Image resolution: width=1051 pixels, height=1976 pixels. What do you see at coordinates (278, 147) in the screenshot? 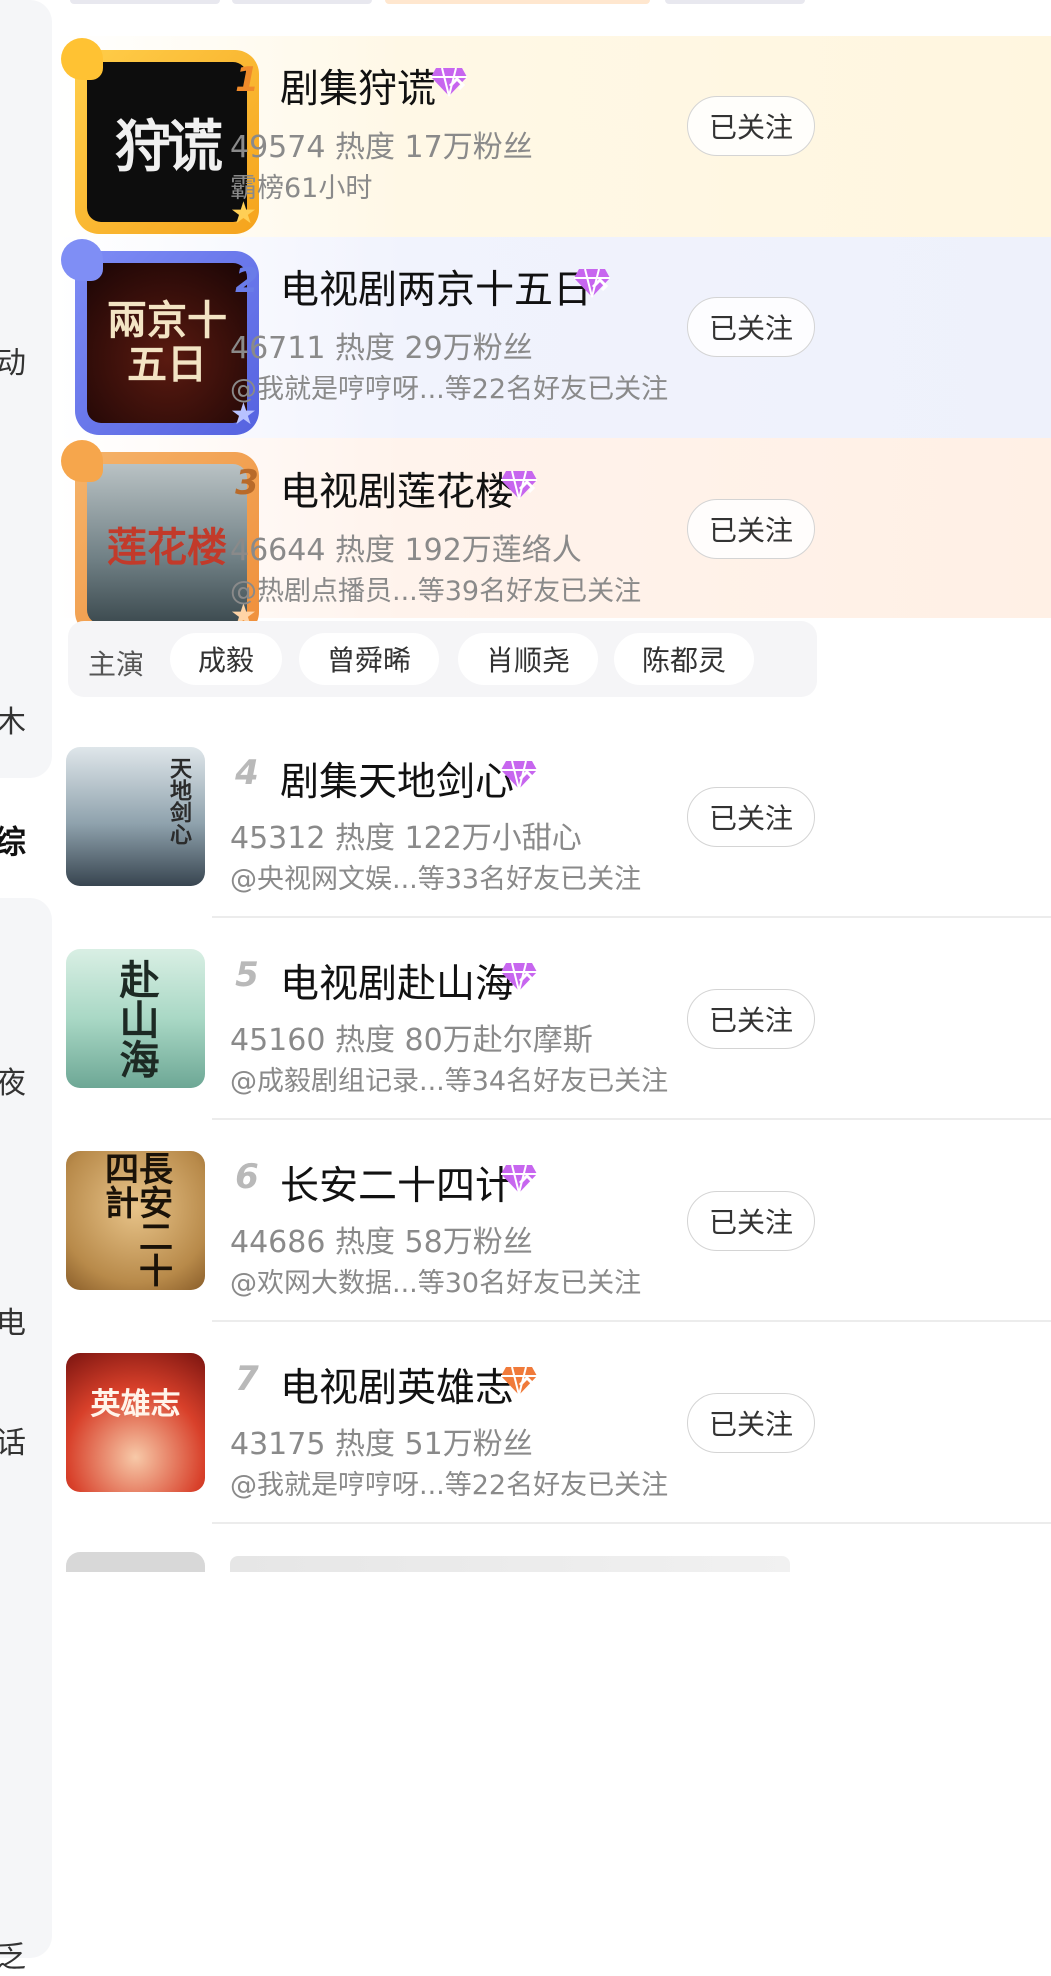
I see `heat-value: 49574` at bounding box center [278, 147].